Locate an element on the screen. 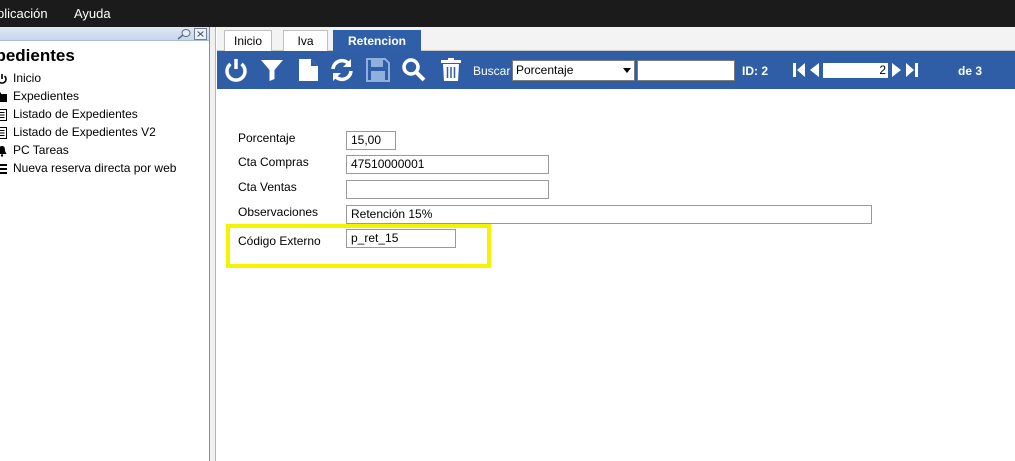  porcentaje-field: 15,00 is located at coordinates (371, 140).